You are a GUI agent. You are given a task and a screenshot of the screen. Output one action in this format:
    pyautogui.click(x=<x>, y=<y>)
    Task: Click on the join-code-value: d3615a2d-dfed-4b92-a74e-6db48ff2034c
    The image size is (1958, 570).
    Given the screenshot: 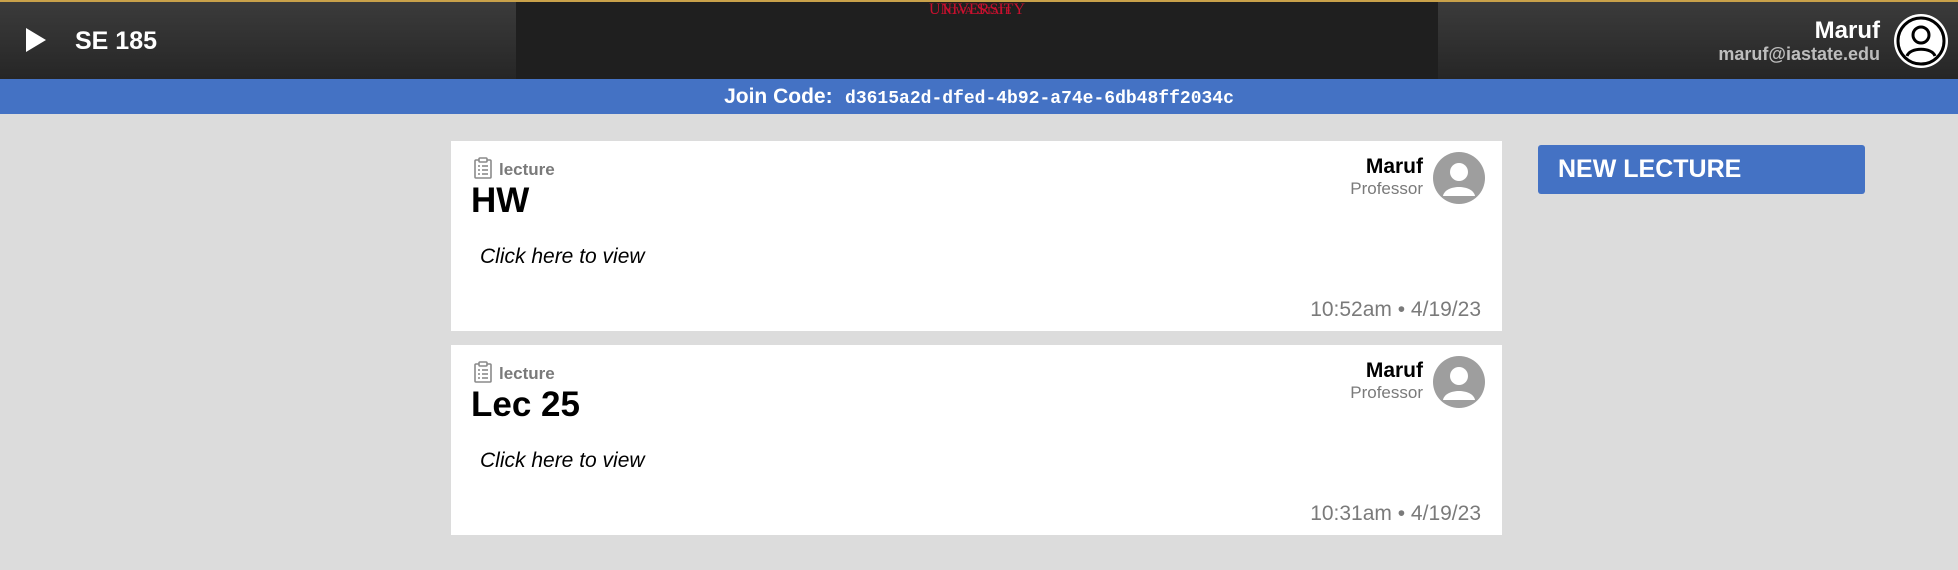 What is the action you would take?
    pyautogui.click(x=1039, y=99)
    